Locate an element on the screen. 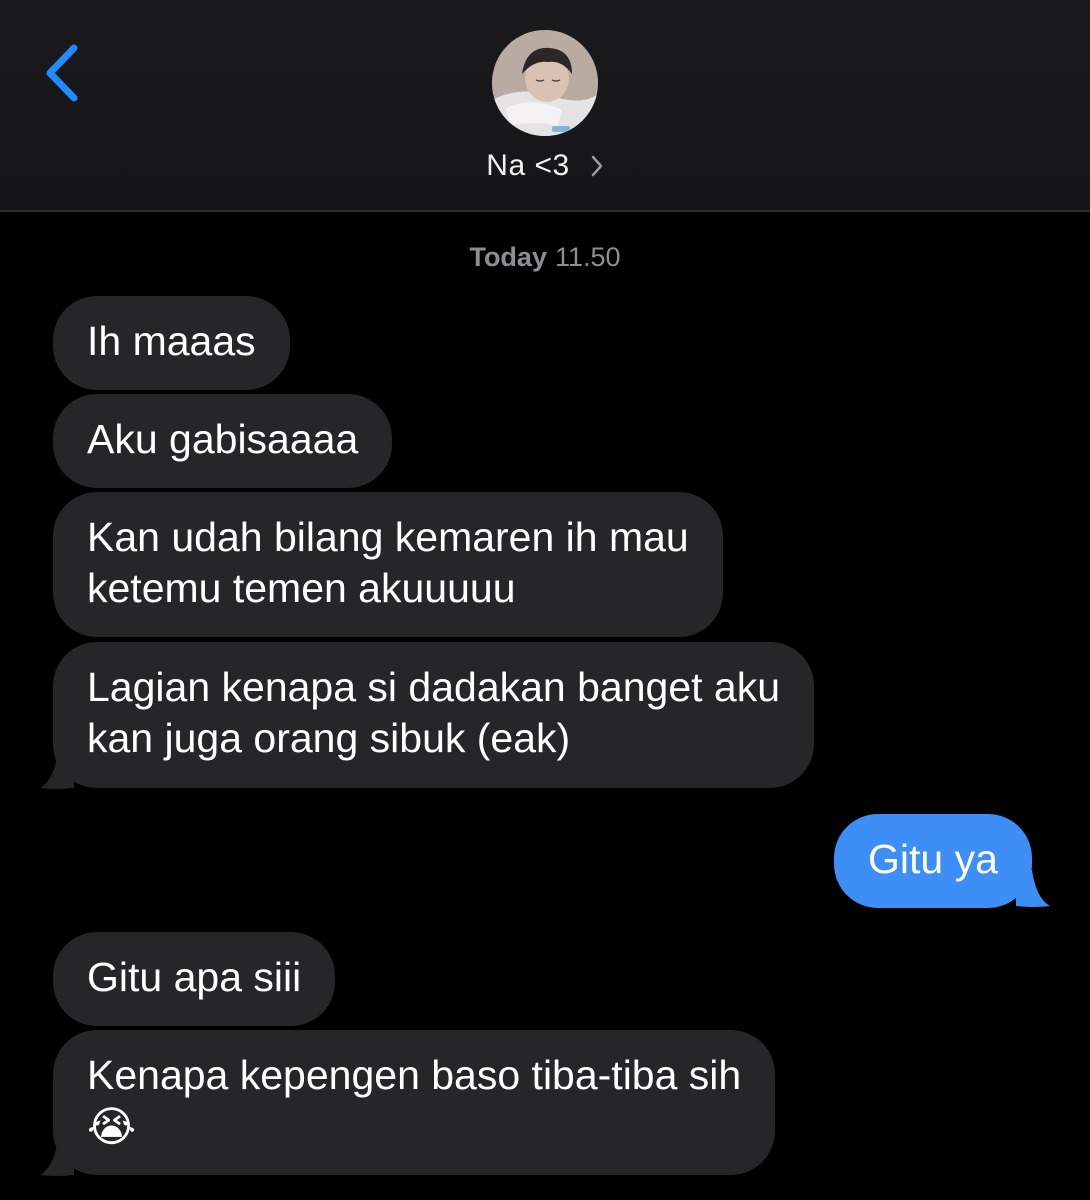 This screenshot has height=1200, width=1090. message-text-line: kan juga orang sibuk (eak) is located at coordinates (329, 738).